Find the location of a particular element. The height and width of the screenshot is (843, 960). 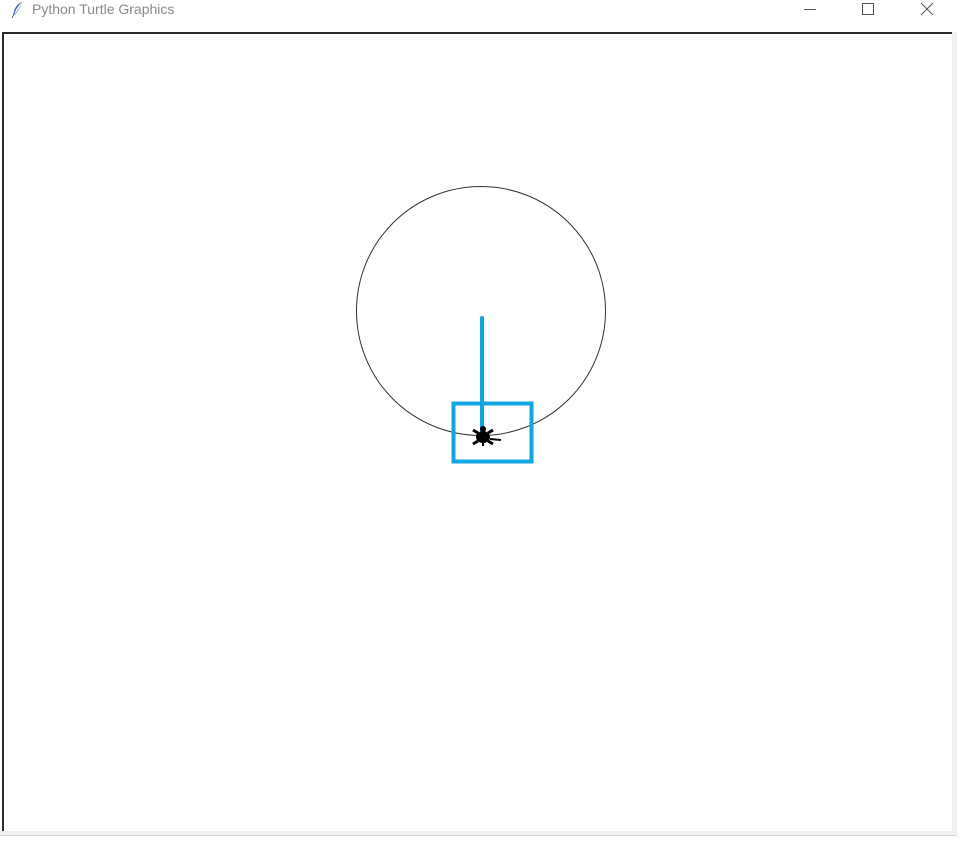

highlight-box is located at coordinates (492, 432).